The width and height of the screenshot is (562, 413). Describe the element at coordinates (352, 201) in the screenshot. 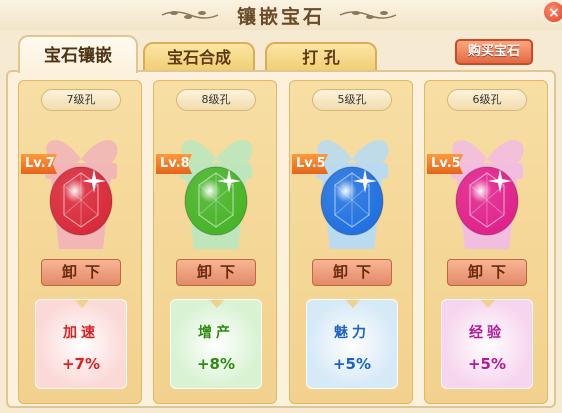

I see `blue-gem-icon` at that location.